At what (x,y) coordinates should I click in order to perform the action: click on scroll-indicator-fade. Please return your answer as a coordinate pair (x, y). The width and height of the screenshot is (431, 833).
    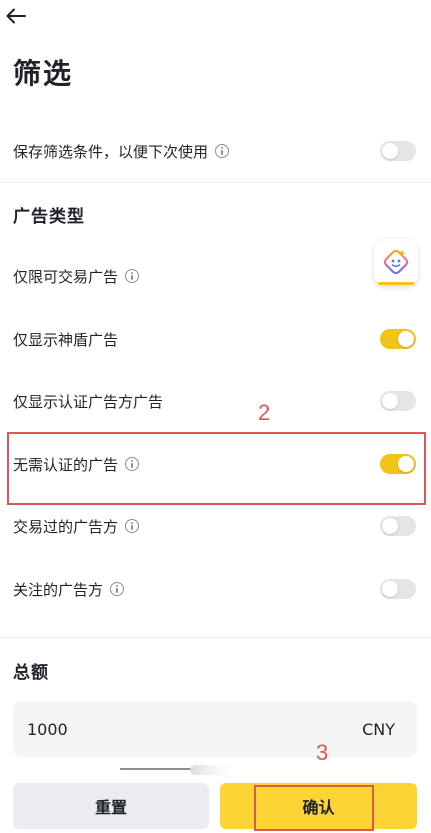
    Looking at the image, I should click on (210, 770).